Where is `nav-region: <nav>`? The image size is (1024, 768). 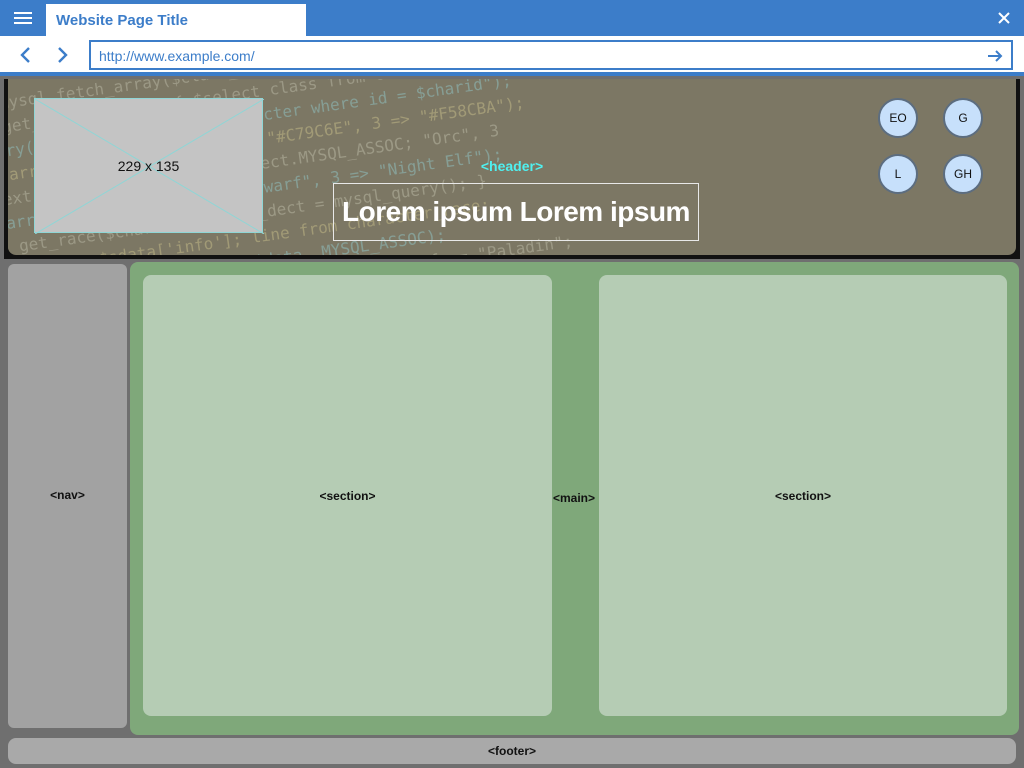
nav-region: <nav> is located at coordinates (67, 496).